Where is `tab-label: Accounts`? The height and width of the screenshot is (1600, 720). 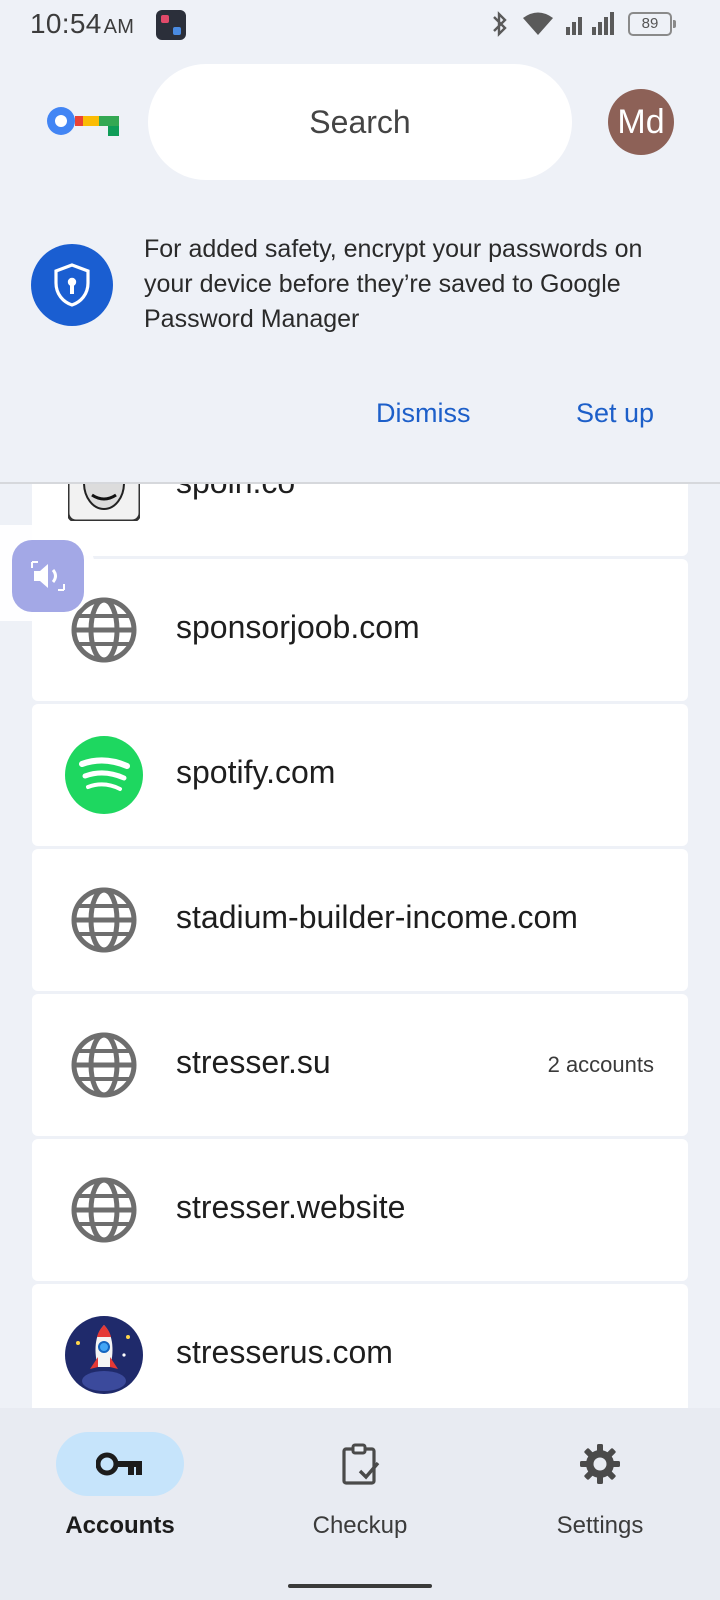 tab-label: Accounts is located at coordinates (120, 1525).